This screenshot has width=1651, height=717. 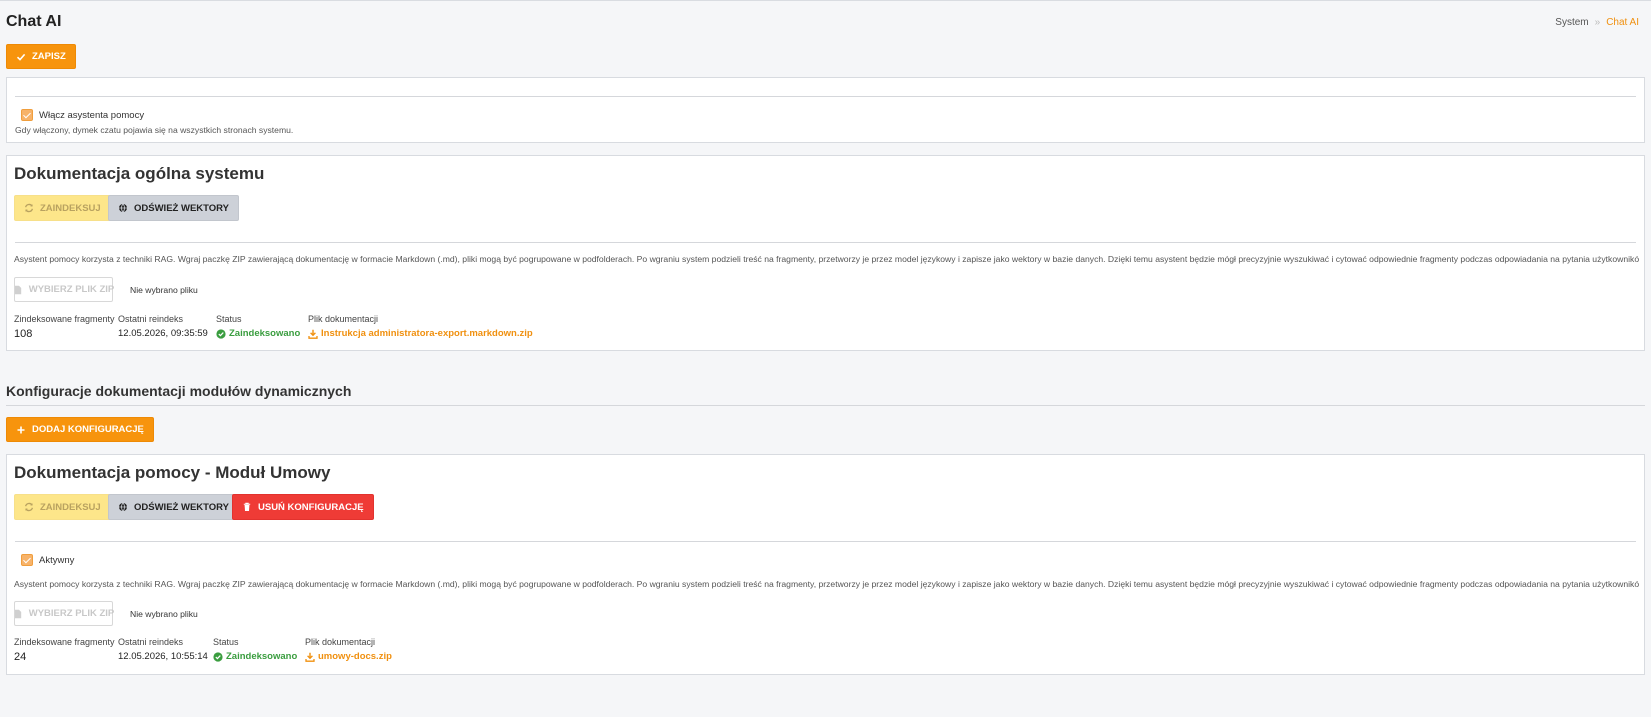 I want to click on active-label: Aktywny, so click(x=57, y=560).